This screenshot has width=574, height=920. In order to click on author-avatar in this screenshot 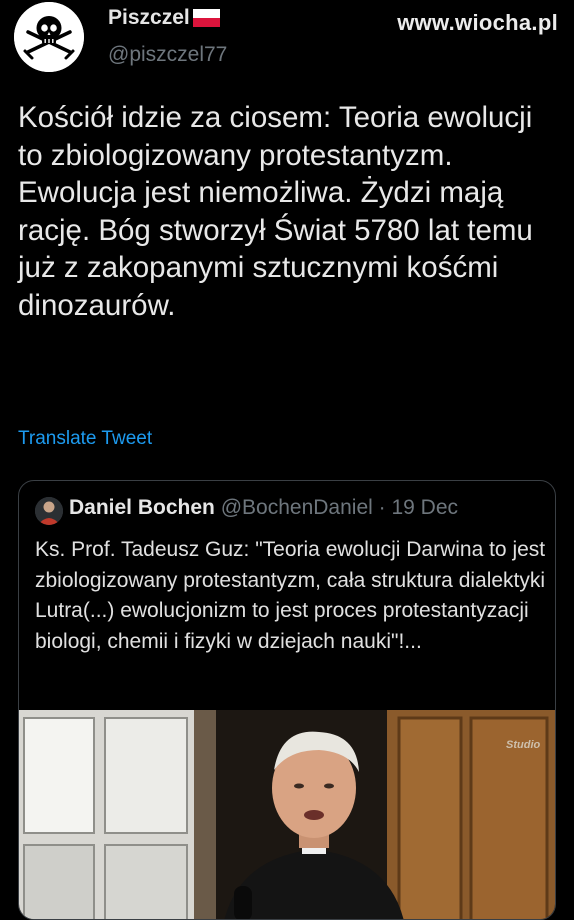, I will do `click(49, 37)`.